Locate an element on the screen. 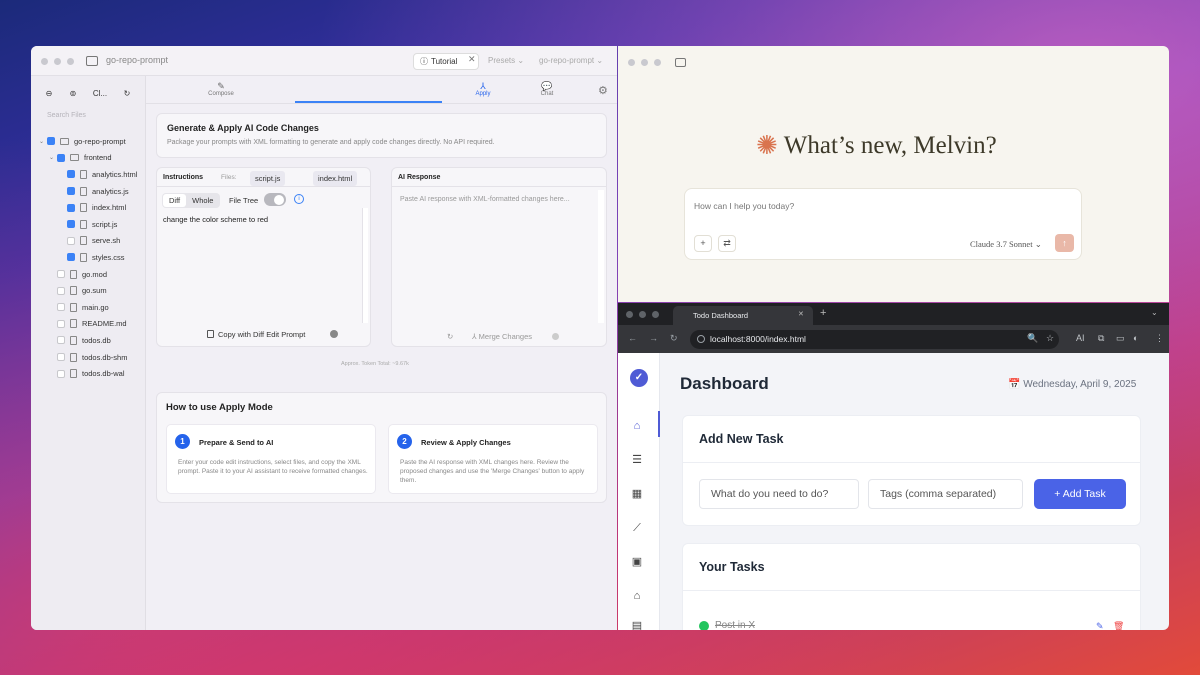 Image resolution: width=1200 pixels, height=675 pixels. analytics-icon: ⟋ is located at coordinates (637, 528).